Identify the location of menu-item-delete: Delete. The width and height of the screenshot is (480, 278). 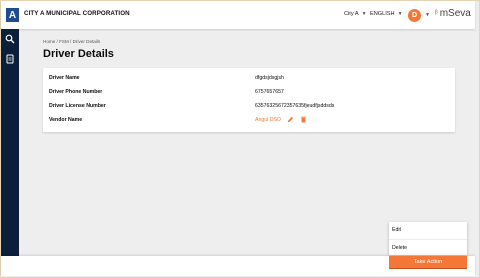
(399, 248).